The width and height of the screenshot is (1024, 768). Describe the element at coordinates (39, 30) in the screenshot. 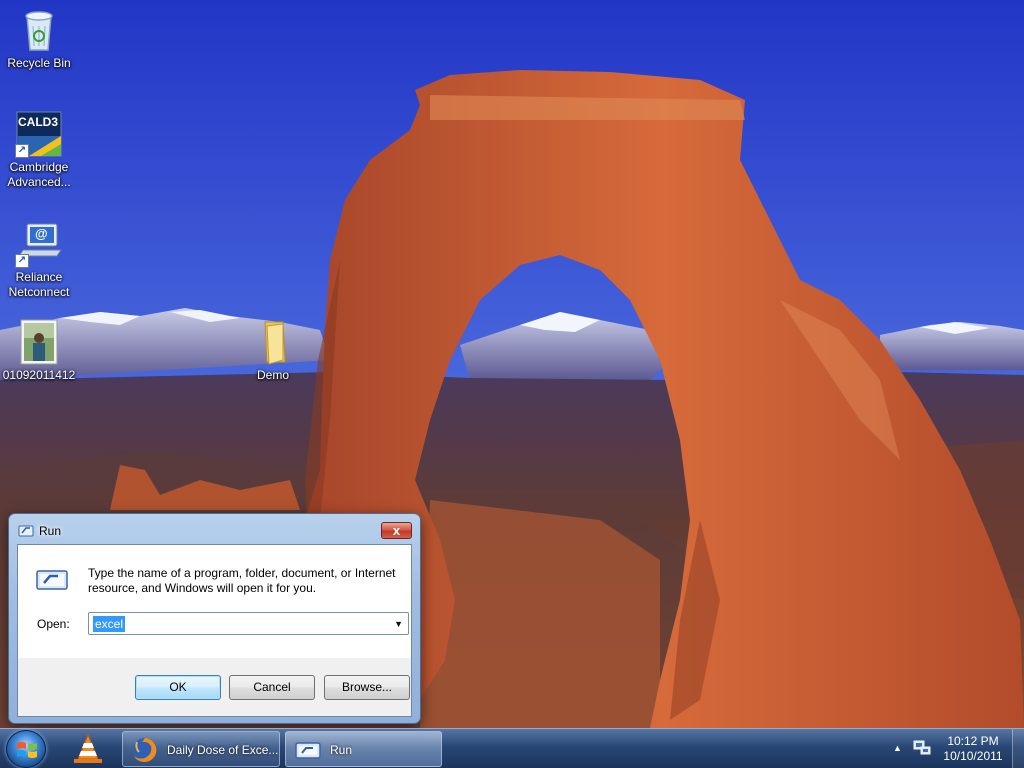

I see `recycle-bin-icon` at that location.